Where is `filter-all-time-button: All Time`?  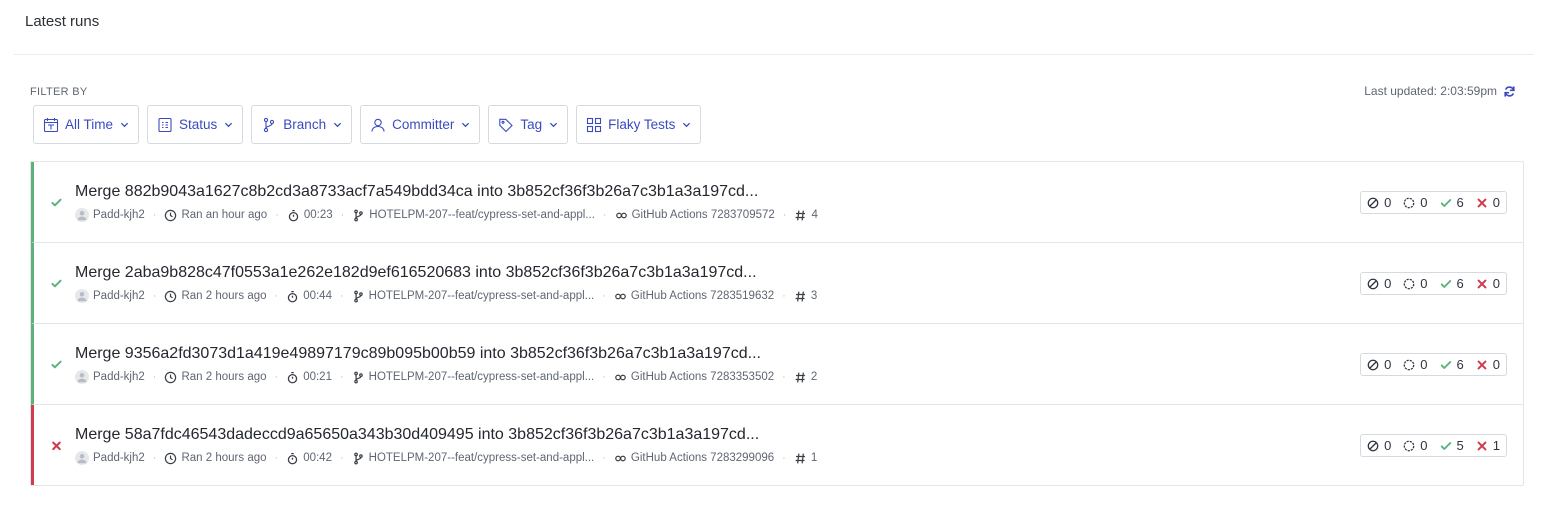 filter-all-time-button: All Time is located at coordinates (86, 124).